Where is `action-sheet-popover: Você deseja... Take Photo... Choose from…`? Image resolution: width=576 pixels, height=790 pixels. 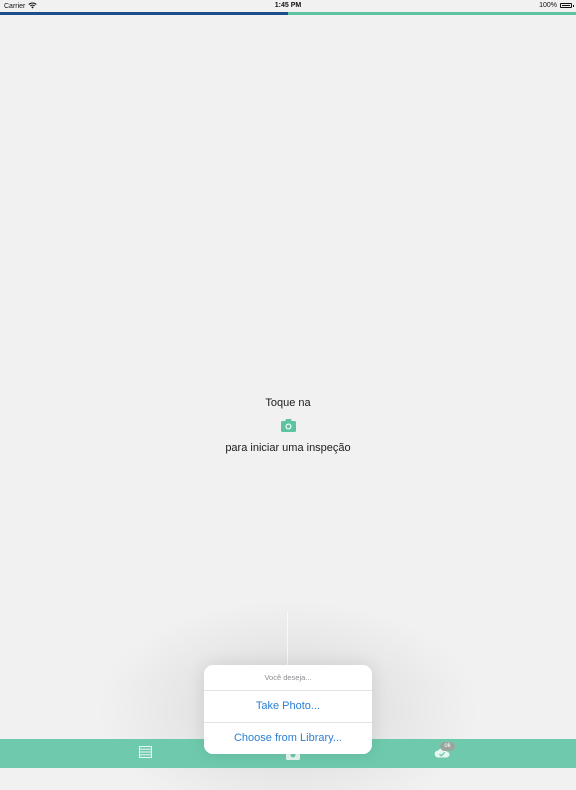 action-sheet-popover: Você deseja... Take Photo... Choose from… is located at coordinates (288, 709).